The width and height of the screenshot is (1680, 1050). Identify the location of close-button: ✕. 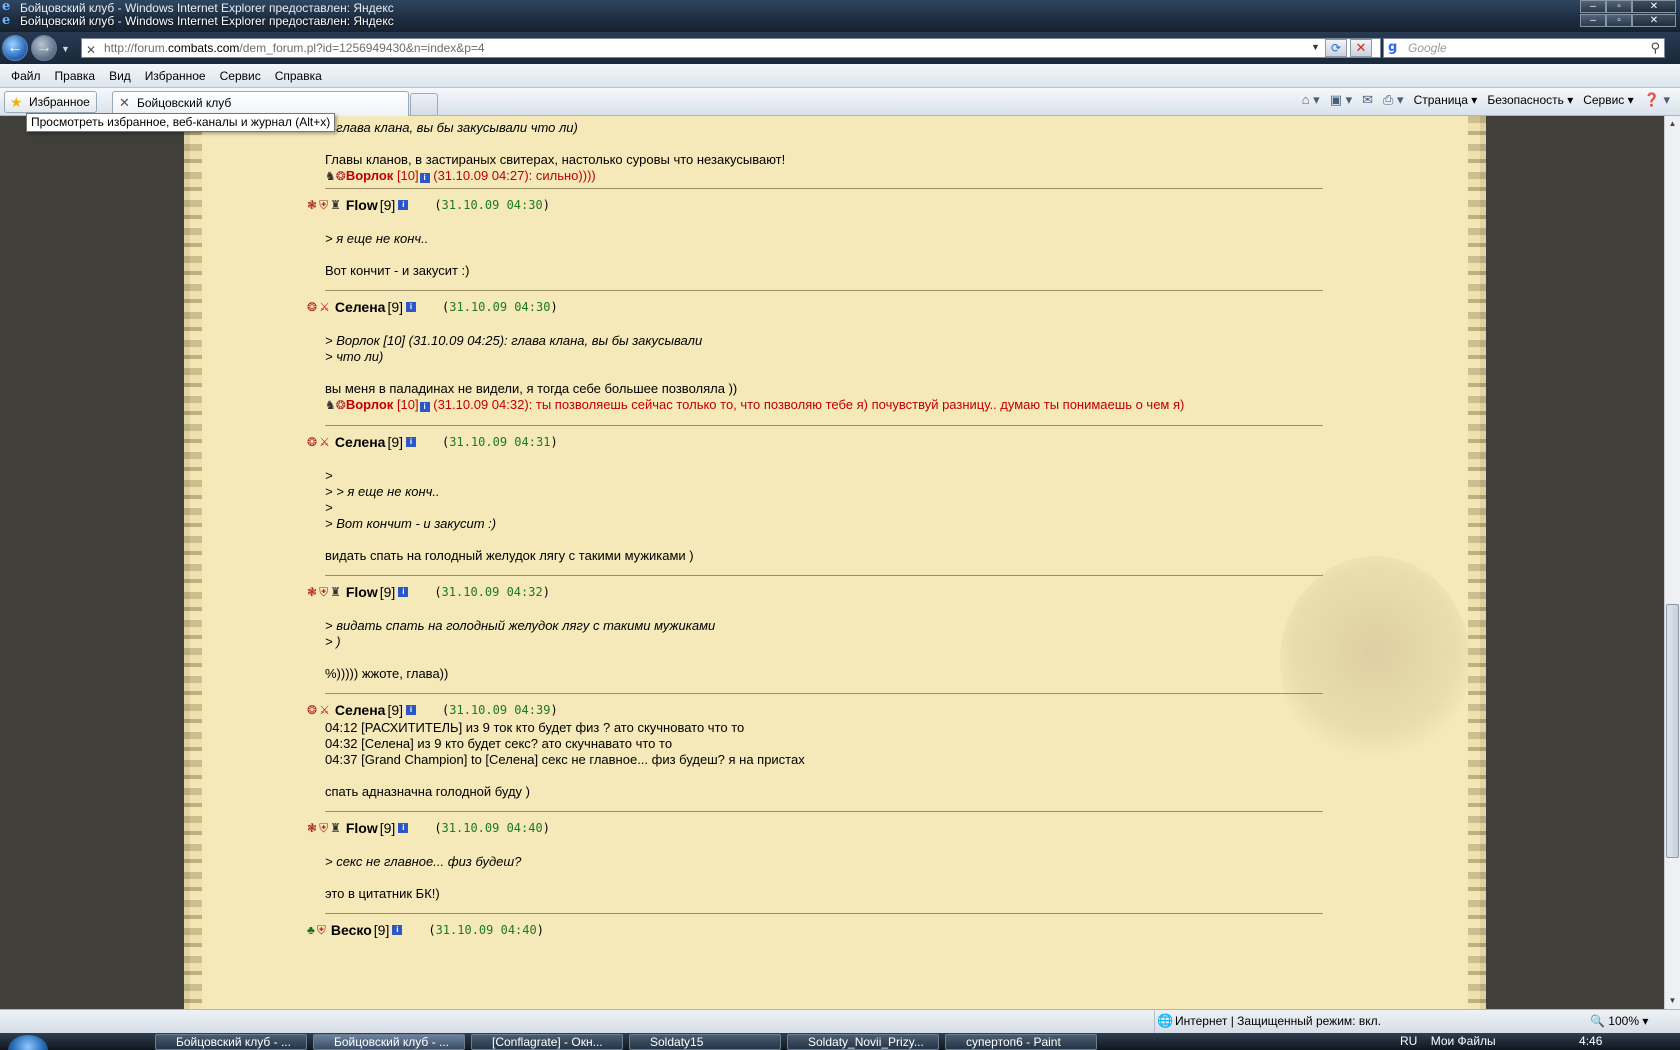
(1654, 6).